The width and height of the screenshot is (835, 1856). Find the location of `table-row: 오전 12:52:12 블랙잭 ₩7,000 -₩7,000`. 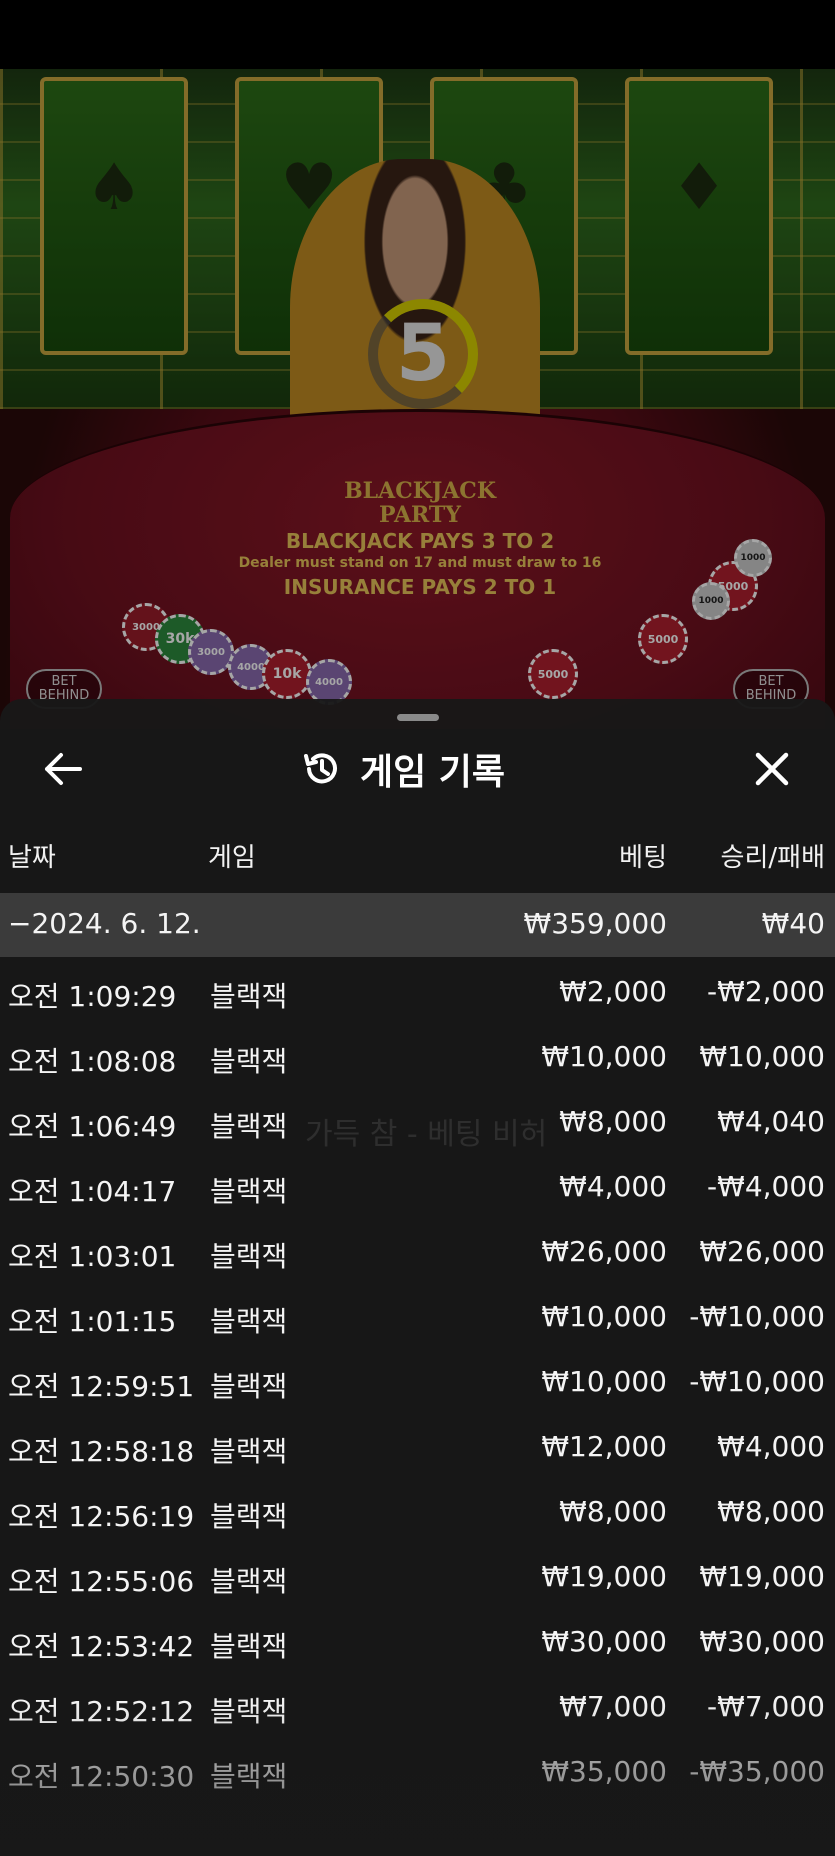

table-row: 오전 12:52:12 블랙잭 ₩7,000 -₩7,000 is located at coordinates (417, 1708).